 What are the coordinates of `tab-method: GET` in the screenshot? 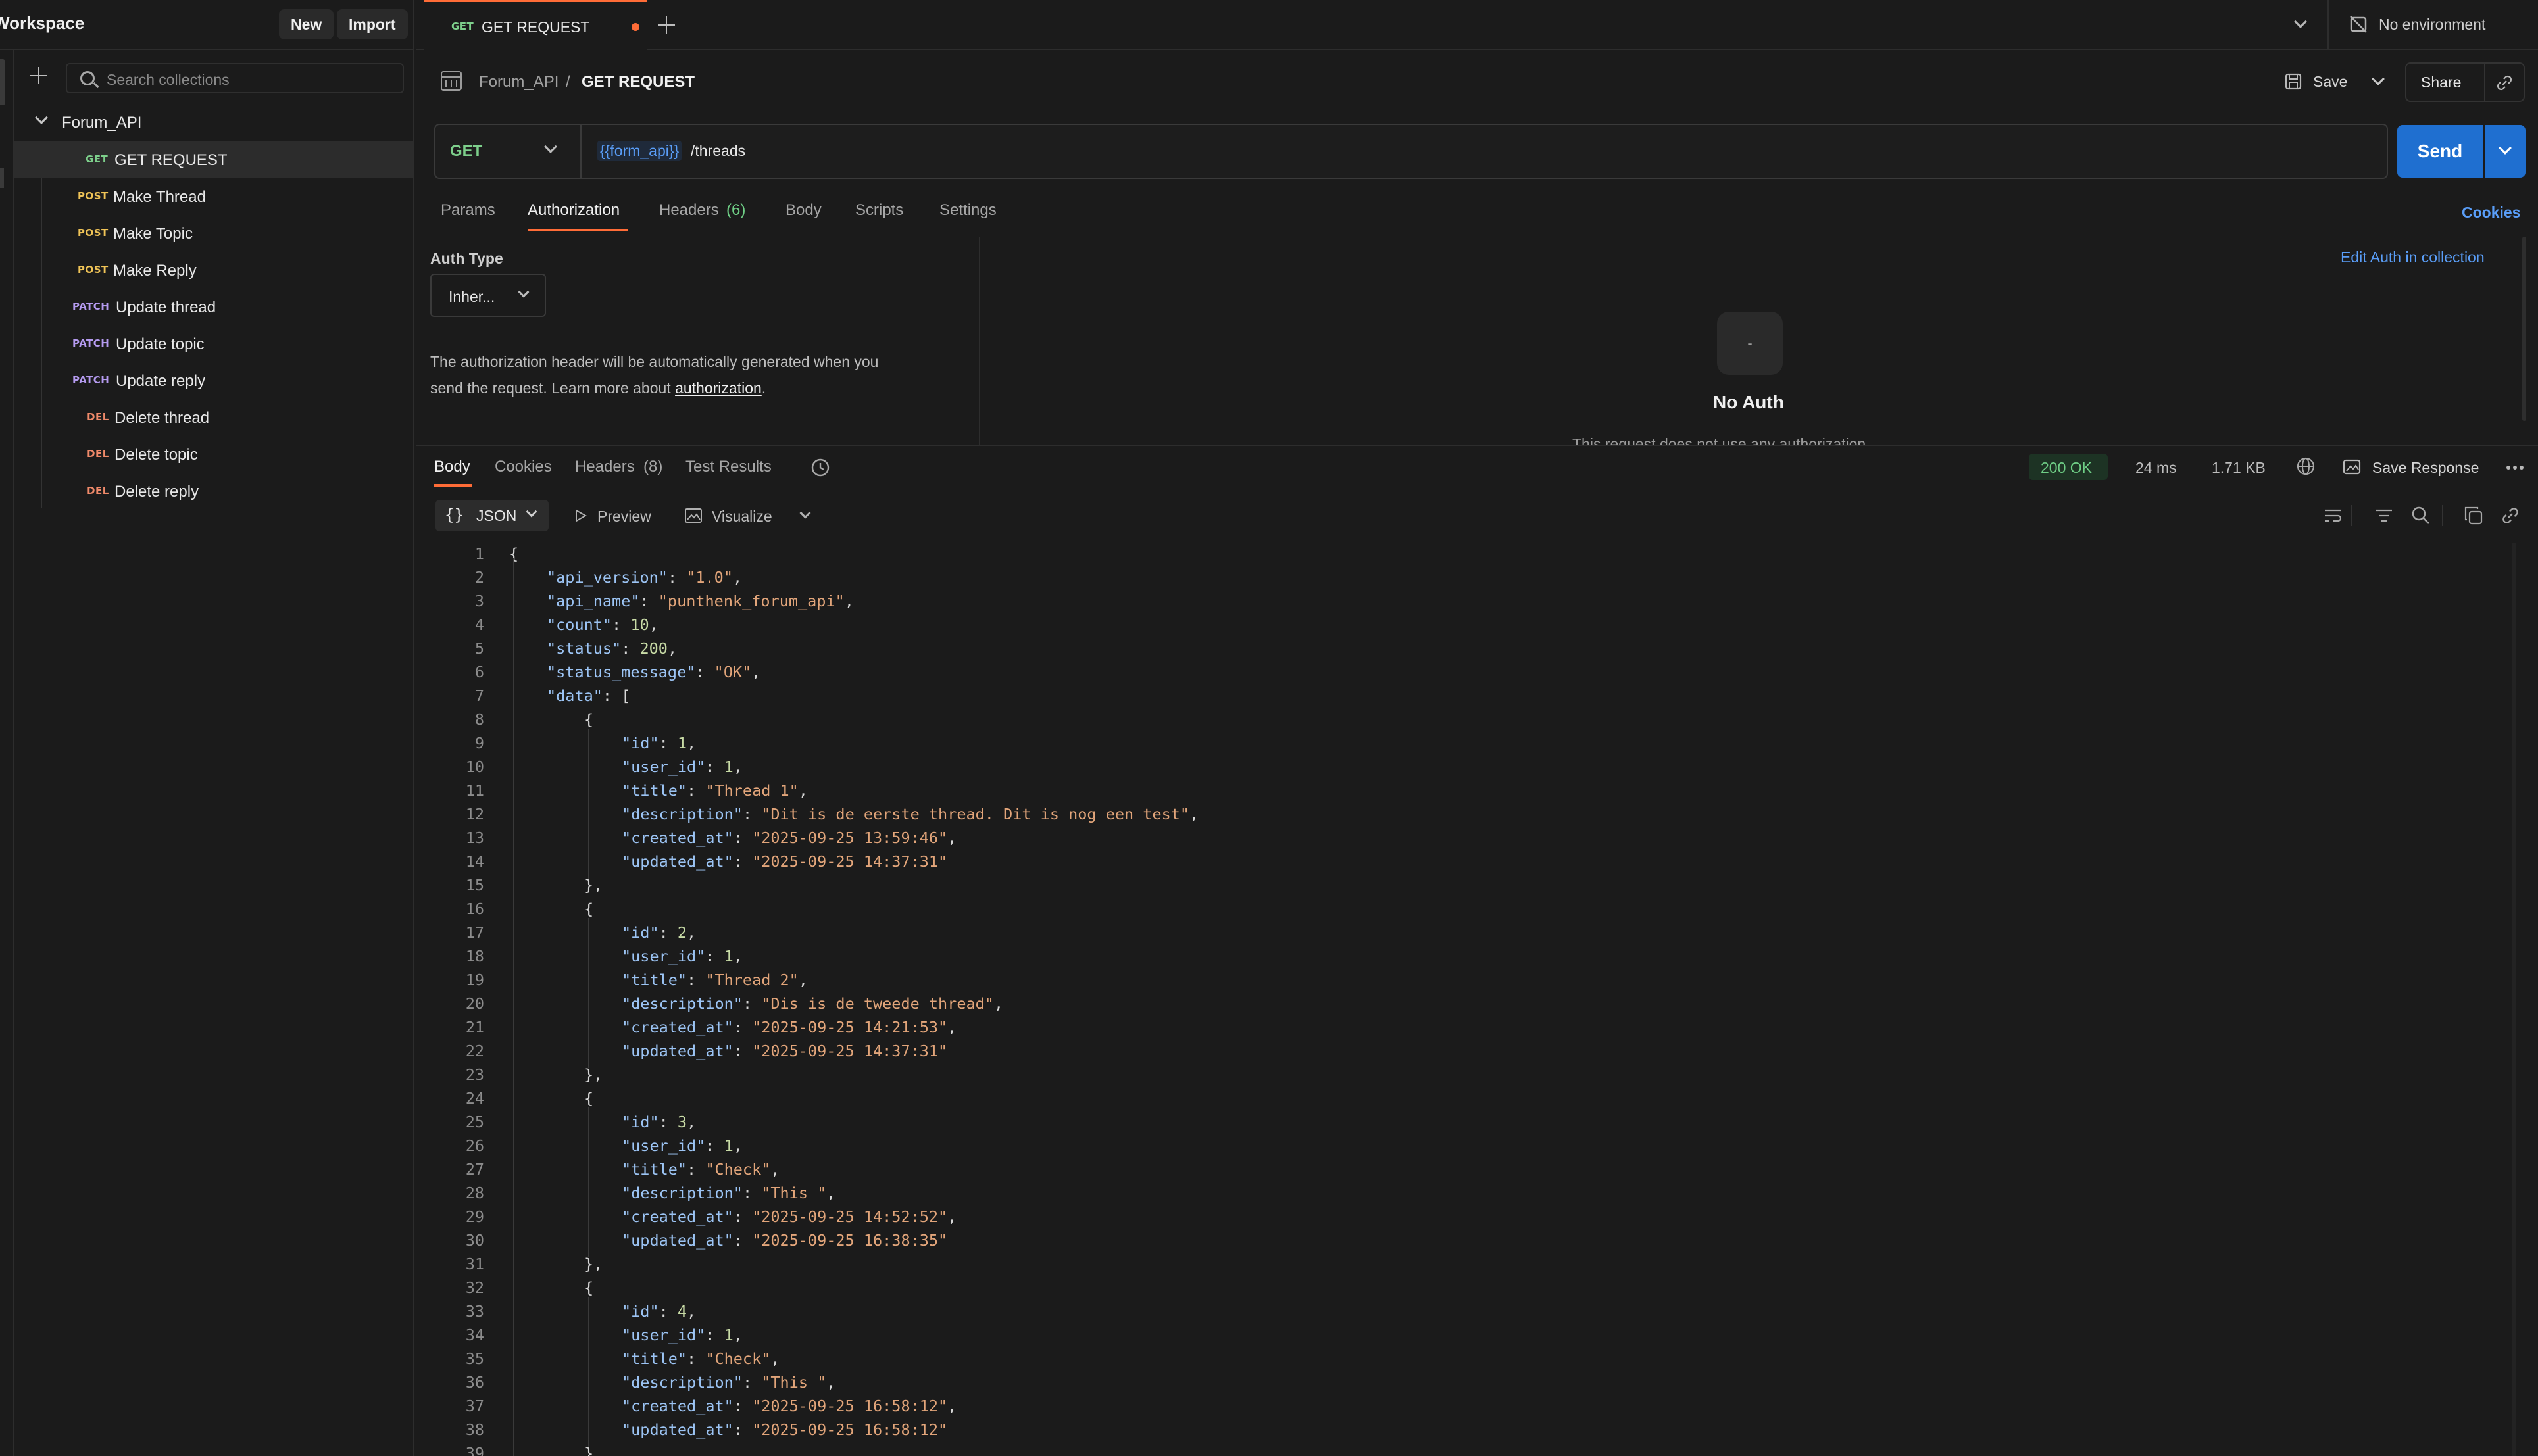 It's located at (462, 26).